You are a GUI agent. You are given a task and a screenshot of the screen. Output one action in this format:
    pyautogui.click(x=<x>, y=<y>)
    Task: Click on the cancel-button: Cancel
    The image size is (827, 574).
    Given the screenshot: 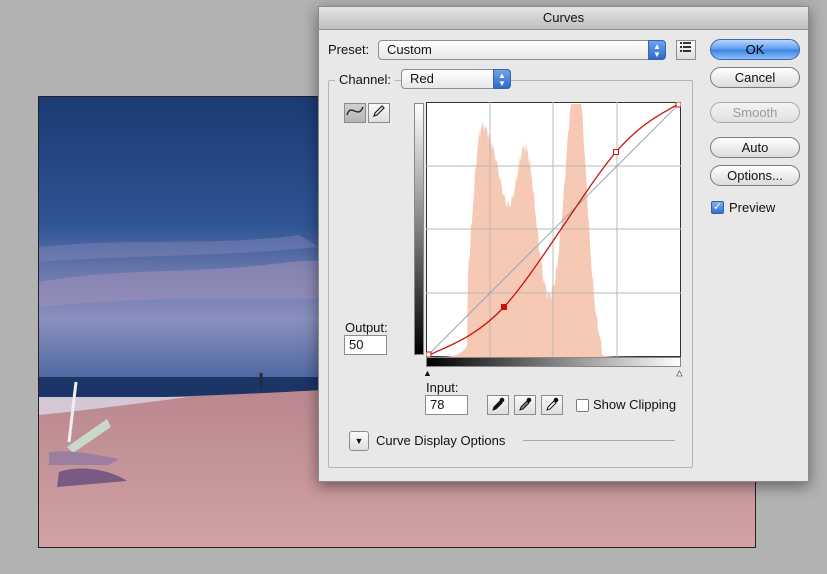 What is the action you would take?
    pyautogui.click(x=755, y=77)
    